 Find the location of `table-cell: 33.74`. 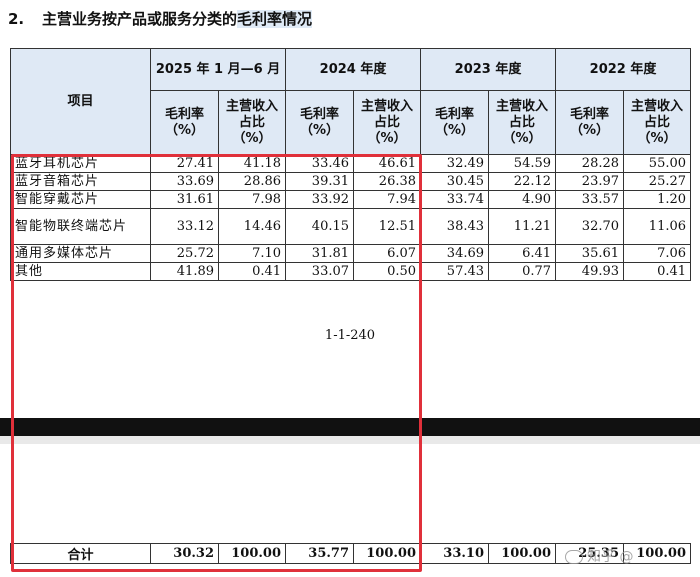

table-cell: 33.74 is located at coordinates (455, 199).